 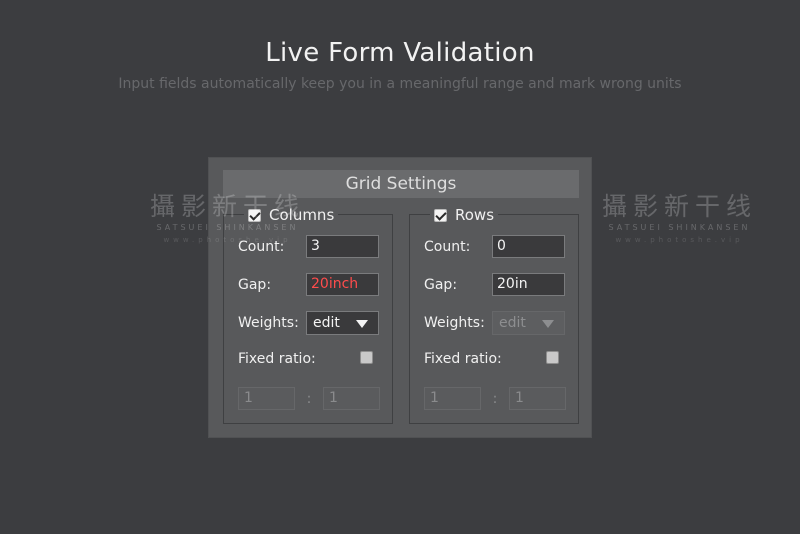 I want to click on rows-weights-label: Weights:, so click(x=454, y=323).